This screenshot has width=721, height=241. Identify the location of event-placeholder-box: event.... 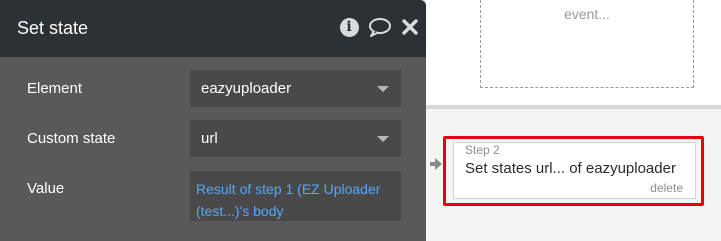
(587, 44).